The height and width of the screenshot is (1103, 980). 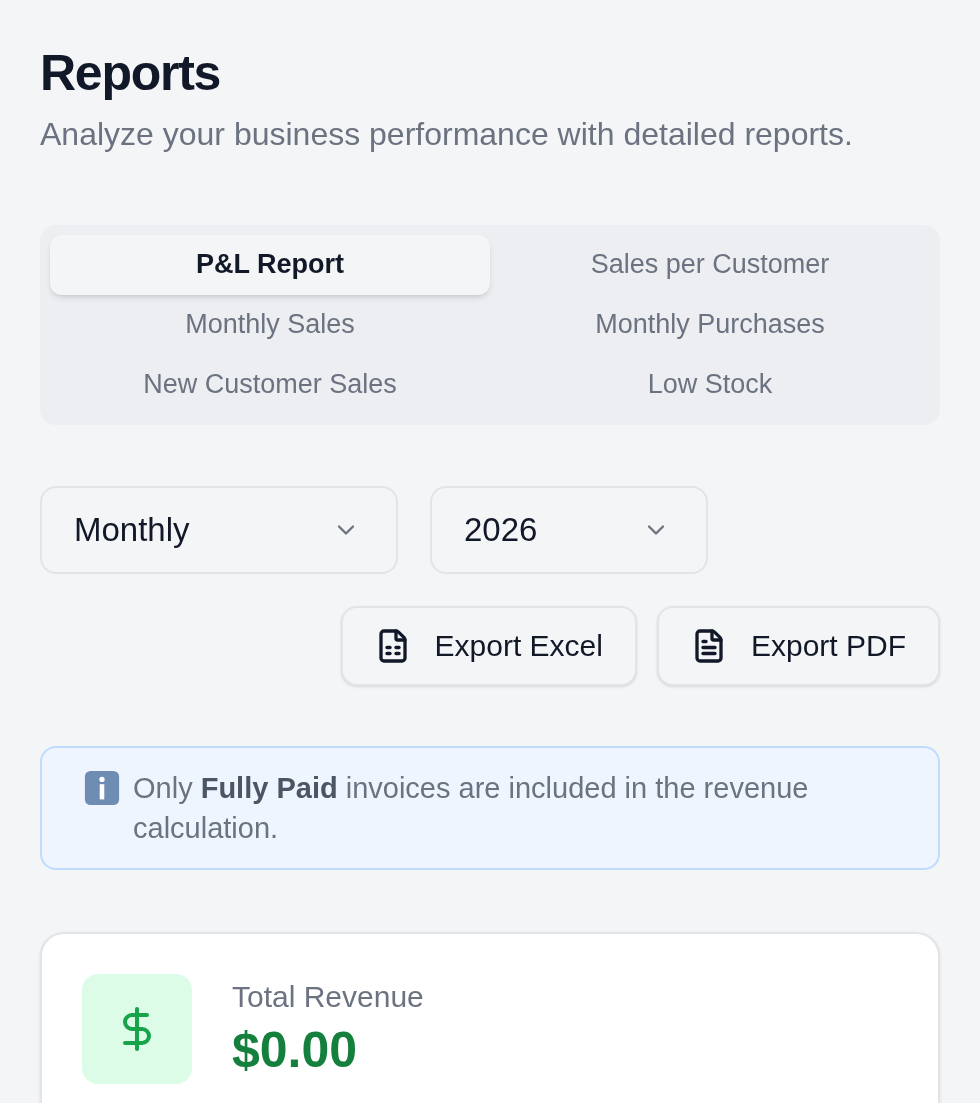 What do you see at coordinates (488, 645) in the screenshot?
I see `export-button: Export Excel` at bounding box center [488, 645].